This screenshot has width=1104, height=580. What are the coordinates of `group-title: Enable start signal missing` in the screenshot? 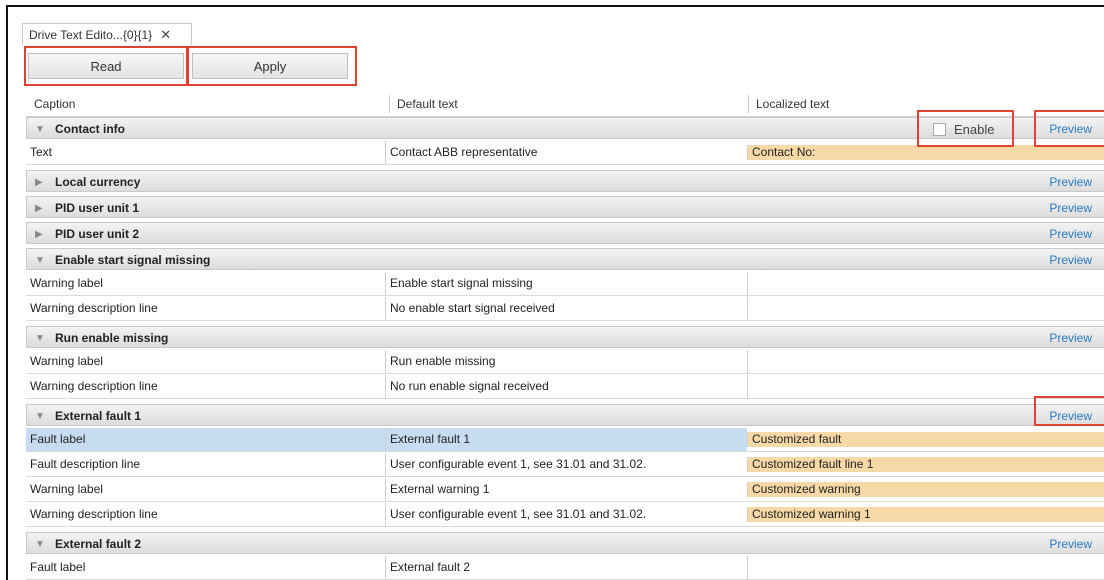 It's located at (133, 260).